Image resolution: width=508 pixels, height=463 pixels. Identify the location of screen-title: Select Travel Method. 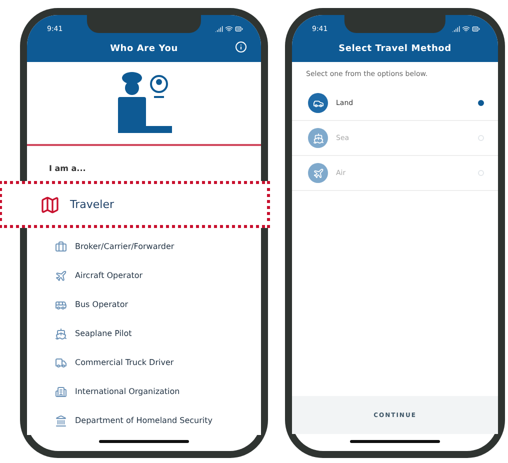
(395, 49).